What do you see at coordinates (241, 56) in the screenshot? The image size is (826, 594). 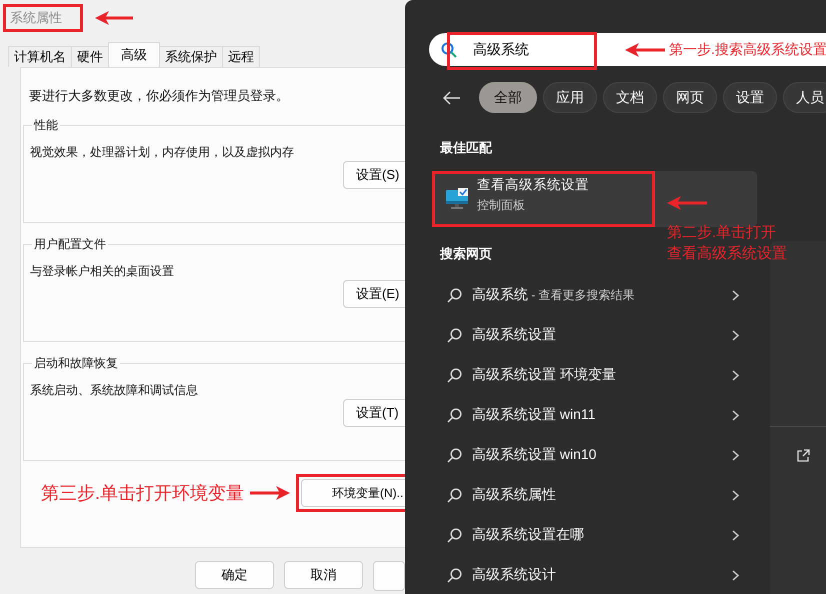 I see `tab: 远程` at bounding box center [241, 56].